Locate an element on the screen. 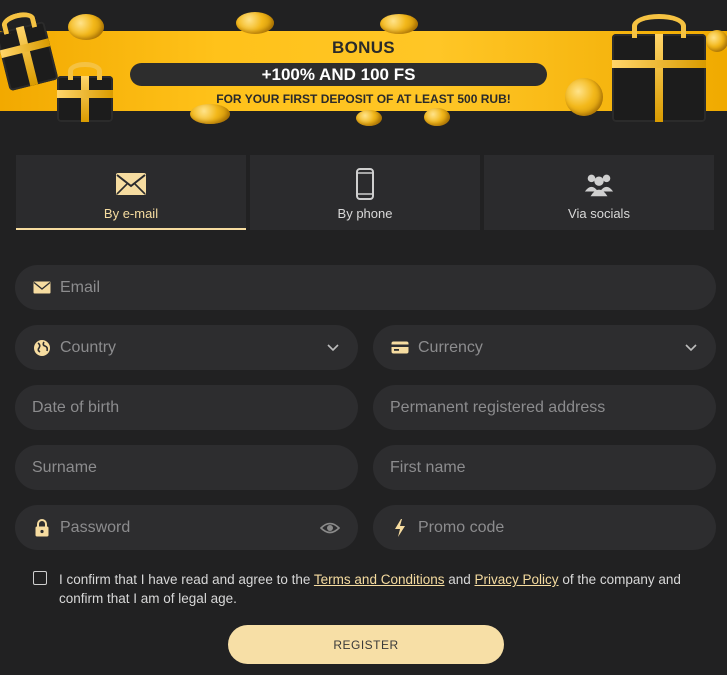  surname-field is located at coordinates (186, 467).